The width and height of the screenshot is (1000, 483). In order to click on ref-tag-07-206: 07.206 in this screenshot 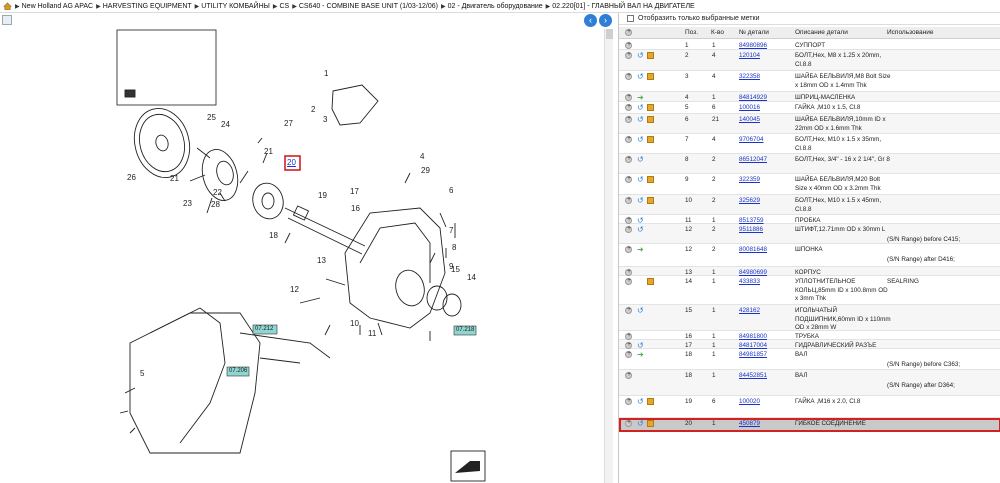, I will do `click(238, 371)`.